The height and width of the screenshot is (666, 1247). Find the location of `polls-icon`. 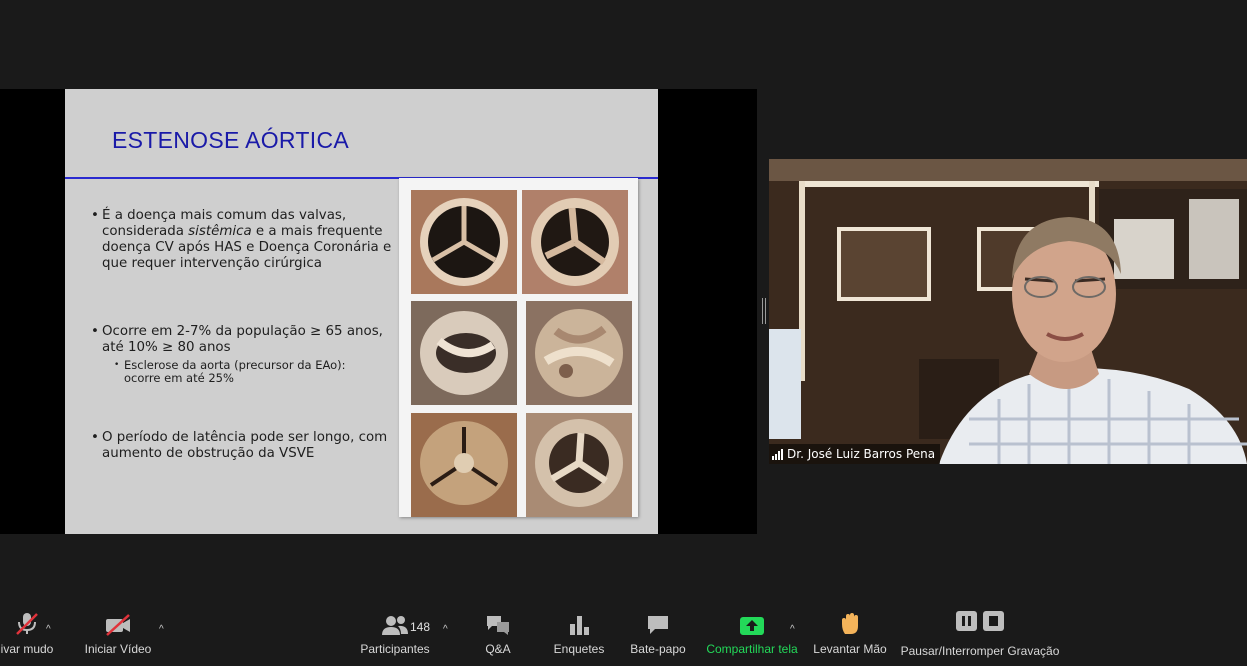

polls-icon is located at coordinates (579, 621).